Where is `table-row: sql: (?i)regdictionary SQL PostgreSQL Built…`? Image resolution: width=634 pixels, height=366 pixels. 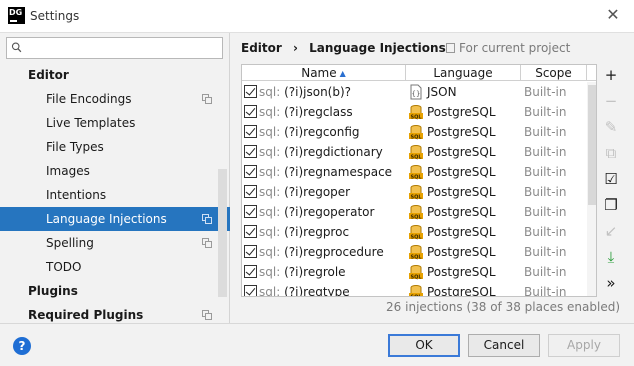 table-row: sql: (?i)regdictionary SQL PostgreSQL Built… is located at coordinates (419, 152).